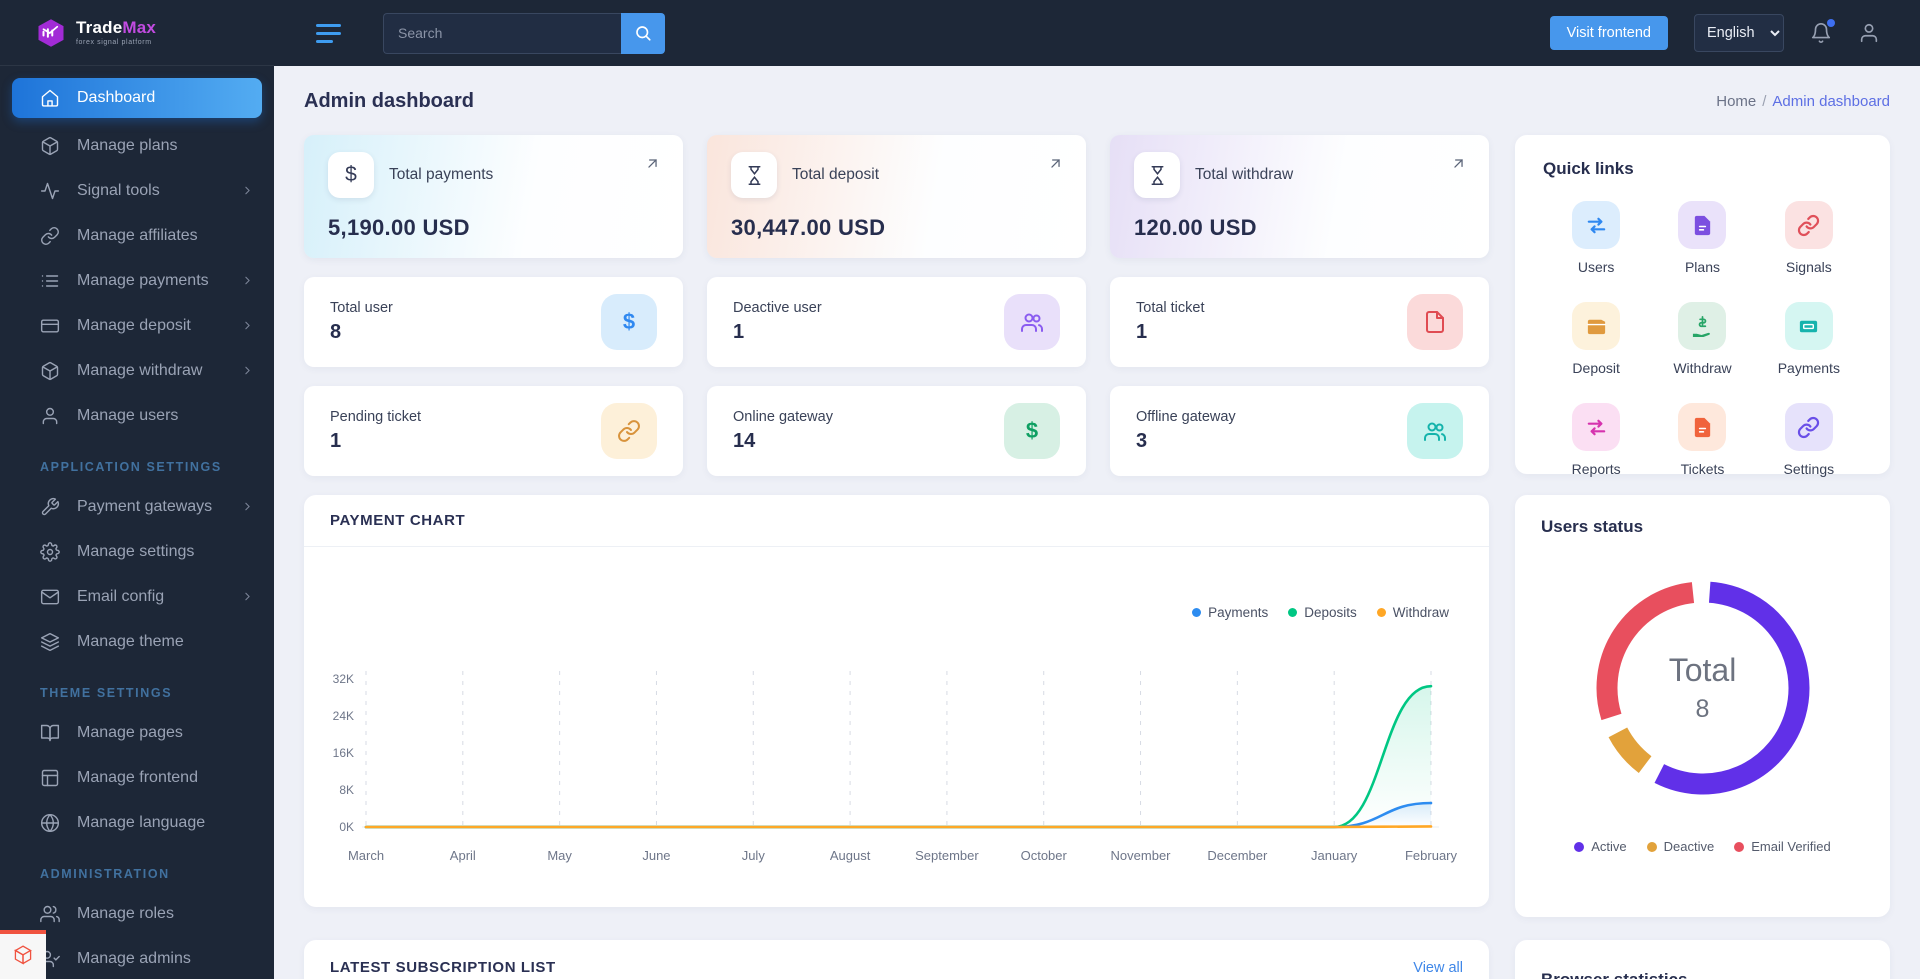 Image resolution: width=1920 pixels, height=979 pixels. What do you see at coordinates (106, 693) in the screenshot?
I see `sidebar-section-theme-settings: THEME SETTINGS` at bounding box center [106, 693].